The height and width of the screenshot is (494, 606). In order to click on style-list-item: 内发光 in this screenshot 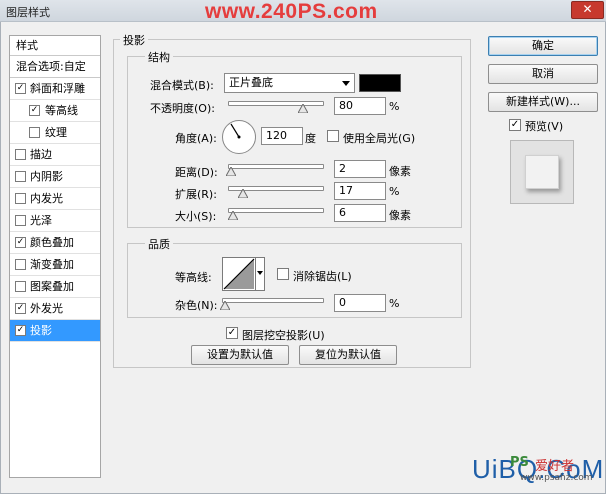, I will do `click(55, 199)`.